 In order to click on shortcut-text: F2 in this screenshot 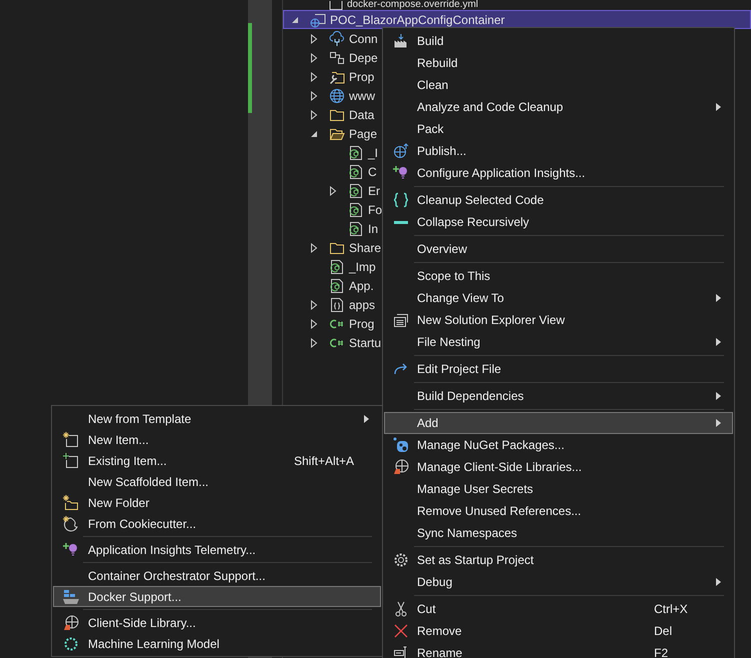, I will do `click(662, 651)`.